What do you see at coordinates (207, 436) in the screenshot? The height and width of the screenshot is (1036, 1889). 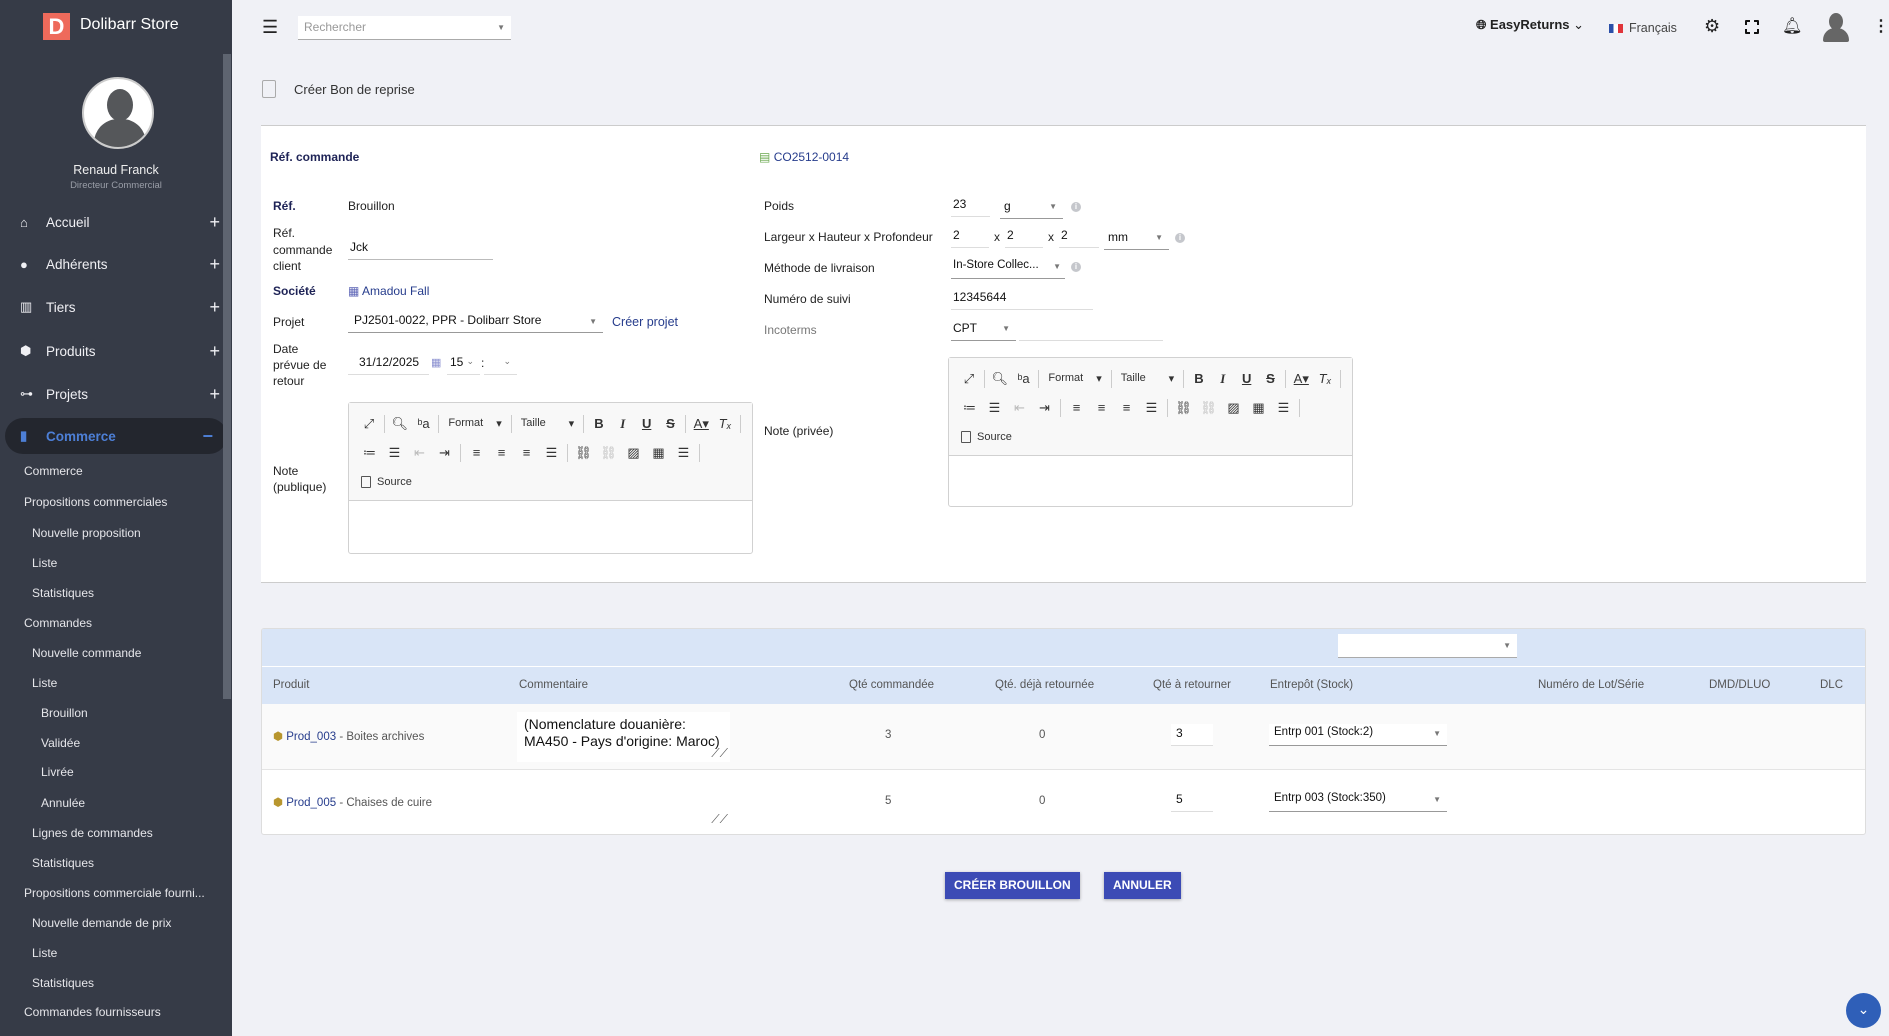 I see `minus-icon: −` at bounding box center [207, 436].